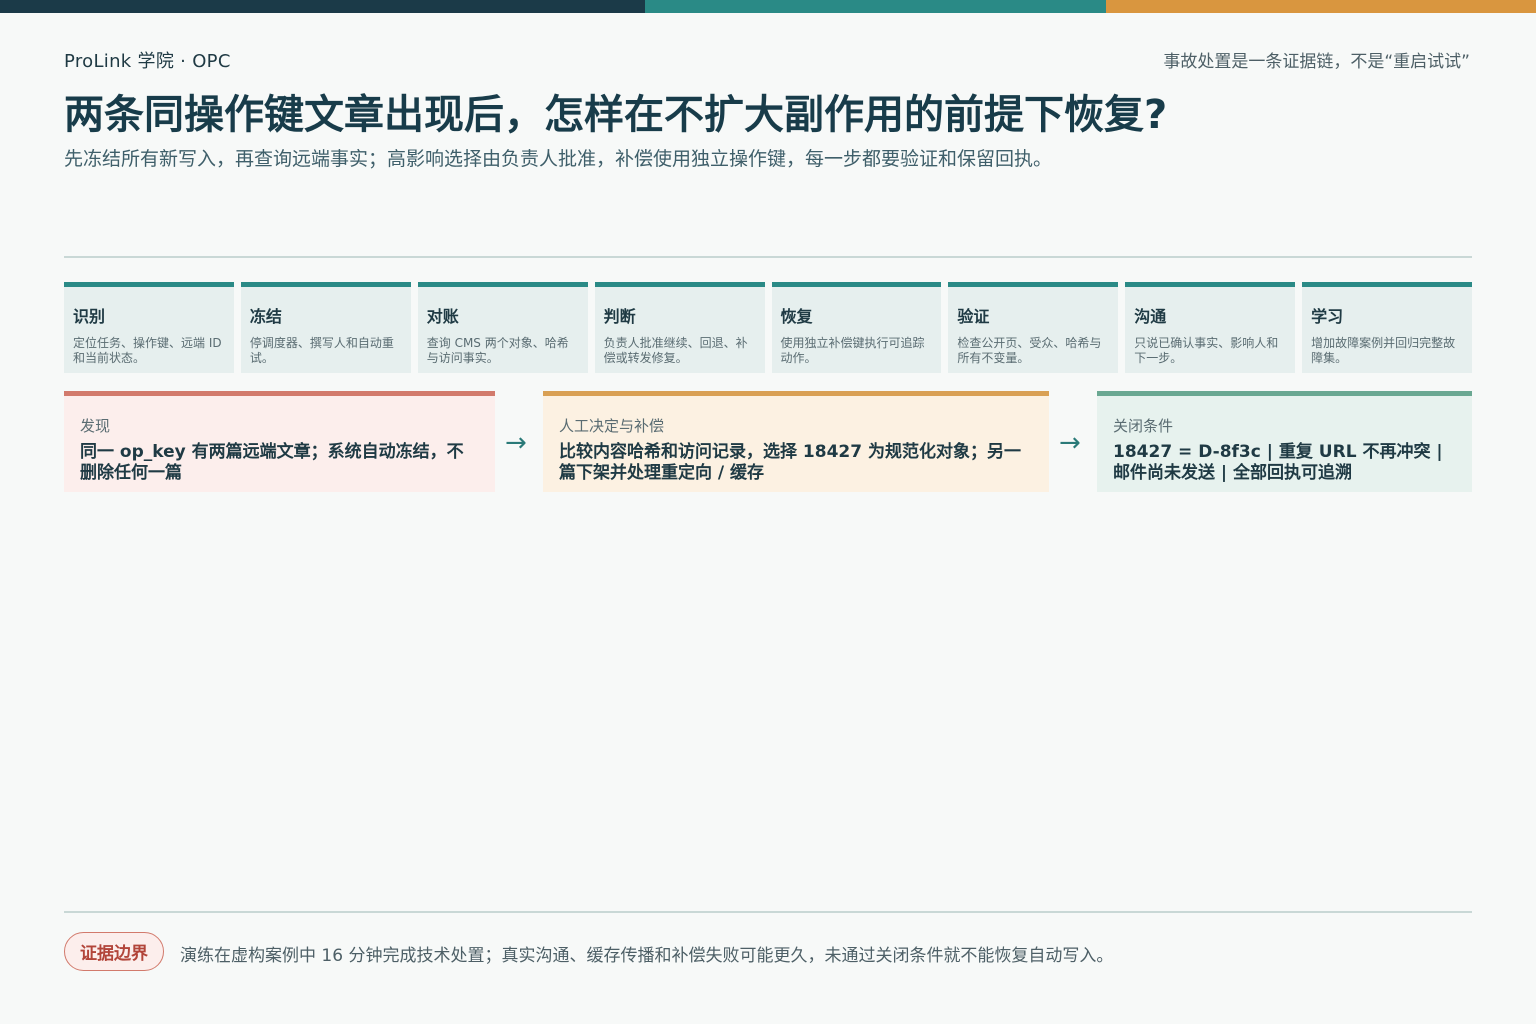 The image size is (1536, 1024). I want to click on step-title: 冻结, so click(265, 316).